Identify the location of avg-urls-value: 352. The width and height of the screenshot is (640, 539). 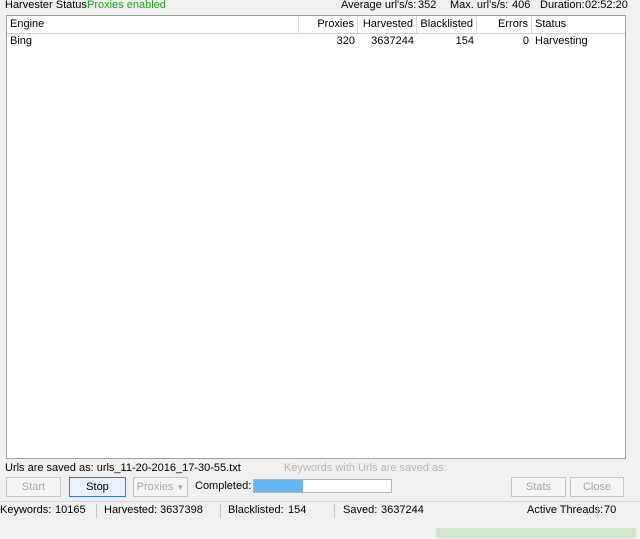
(427, 5).